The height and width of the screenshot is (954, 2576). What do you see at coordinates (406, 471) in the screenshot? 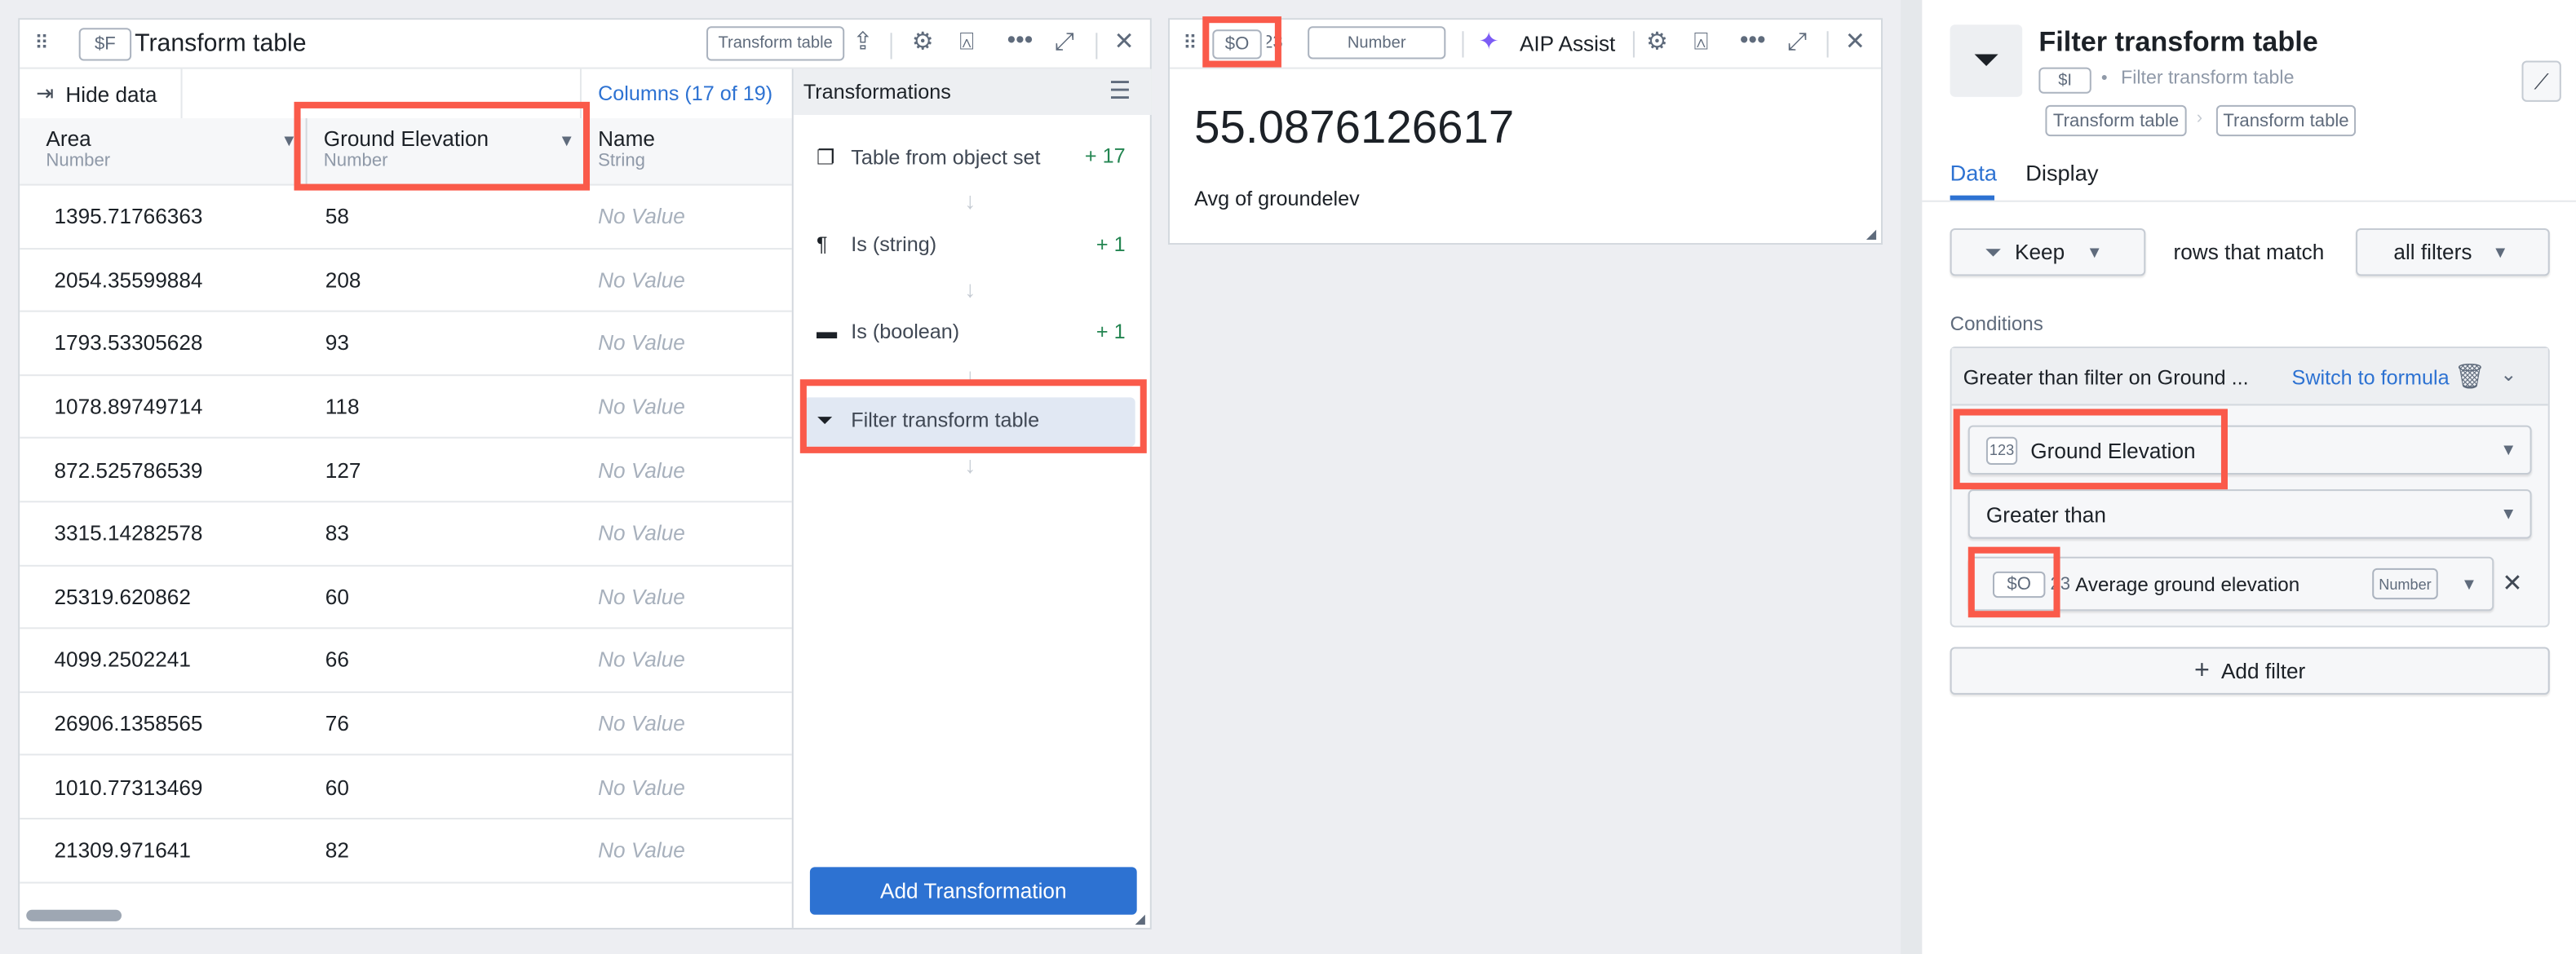
I see `table-row: 872.525786539 127 No Value` at bounding box center [406, 471].